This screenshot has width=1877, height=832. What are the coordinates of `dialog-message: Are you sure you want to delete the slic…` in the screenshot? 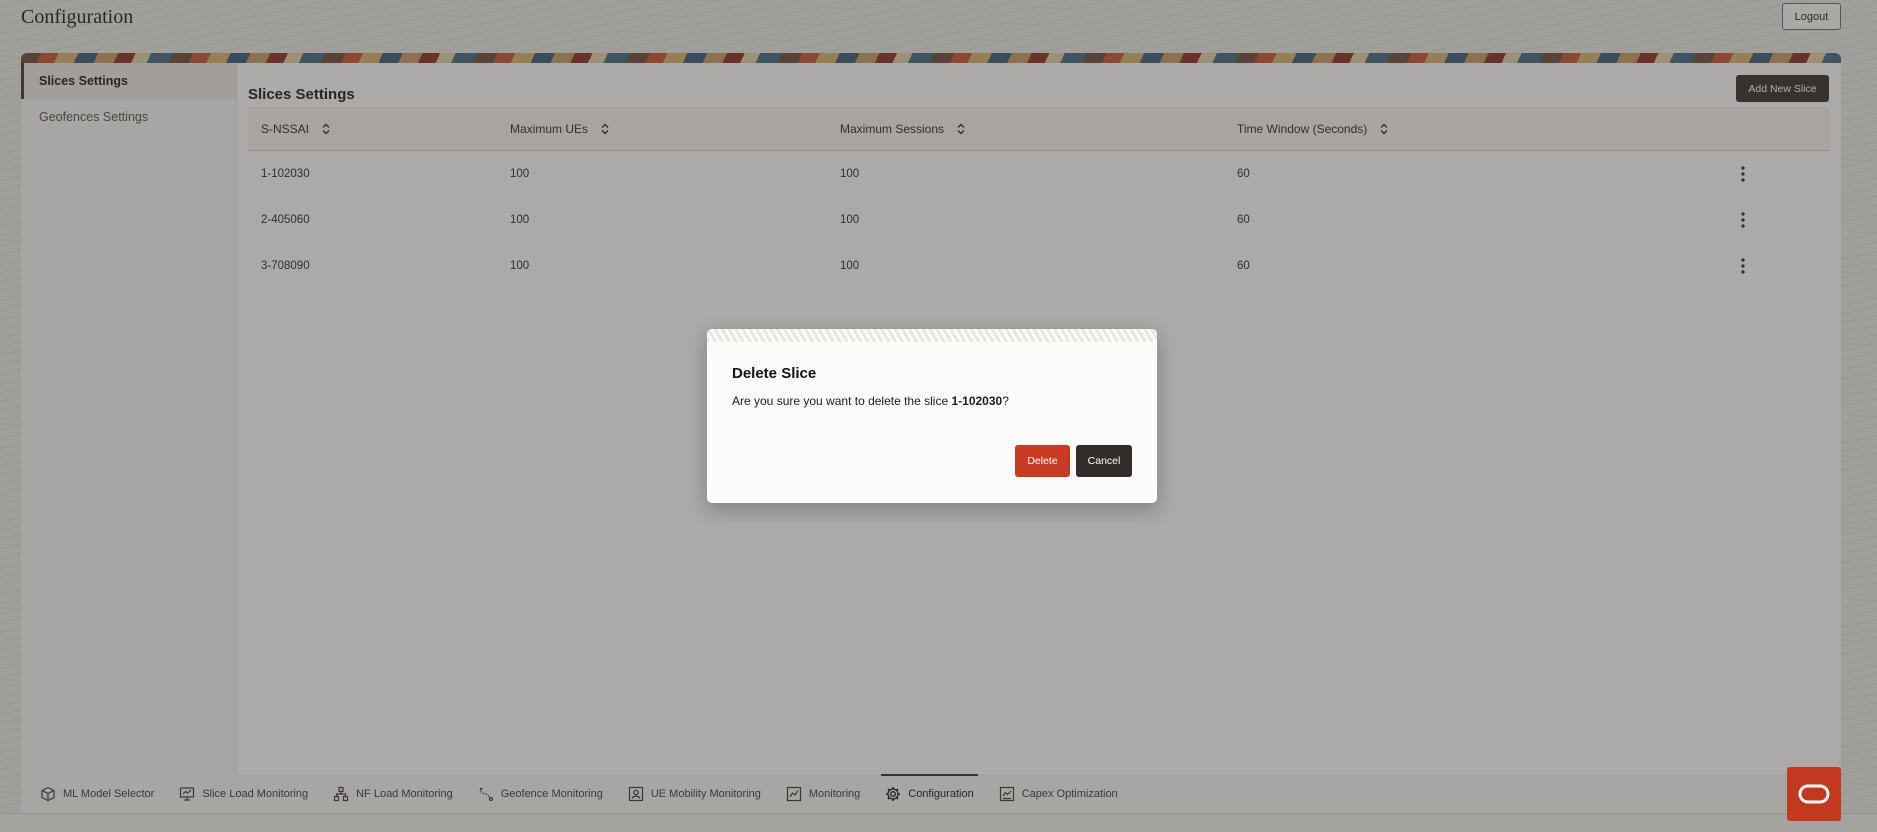 It's located at (870, 401).